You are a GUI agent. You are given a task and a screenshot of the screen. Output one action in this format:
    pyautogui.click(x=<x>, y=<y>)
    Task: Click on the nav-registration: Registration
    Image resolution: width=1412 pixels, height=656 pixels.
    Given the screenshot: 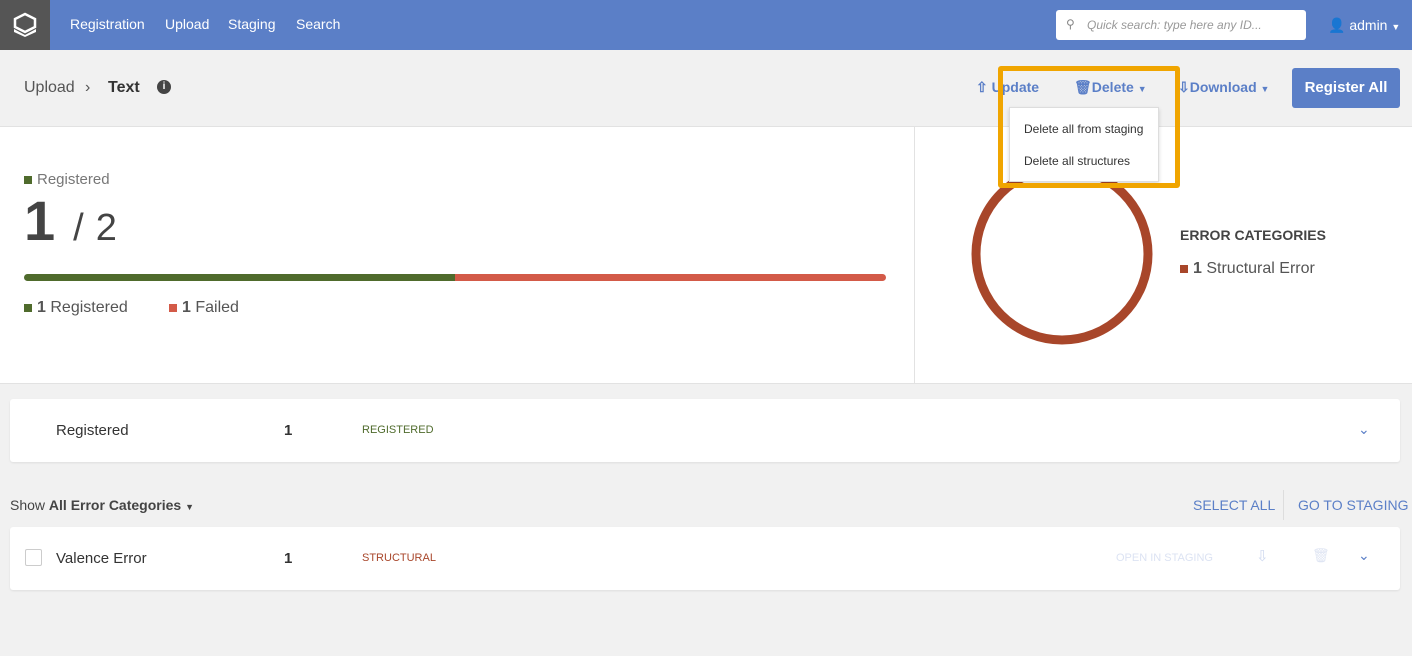 What is the action you would take?
    pyautogui.click(x=107, y=24)
    